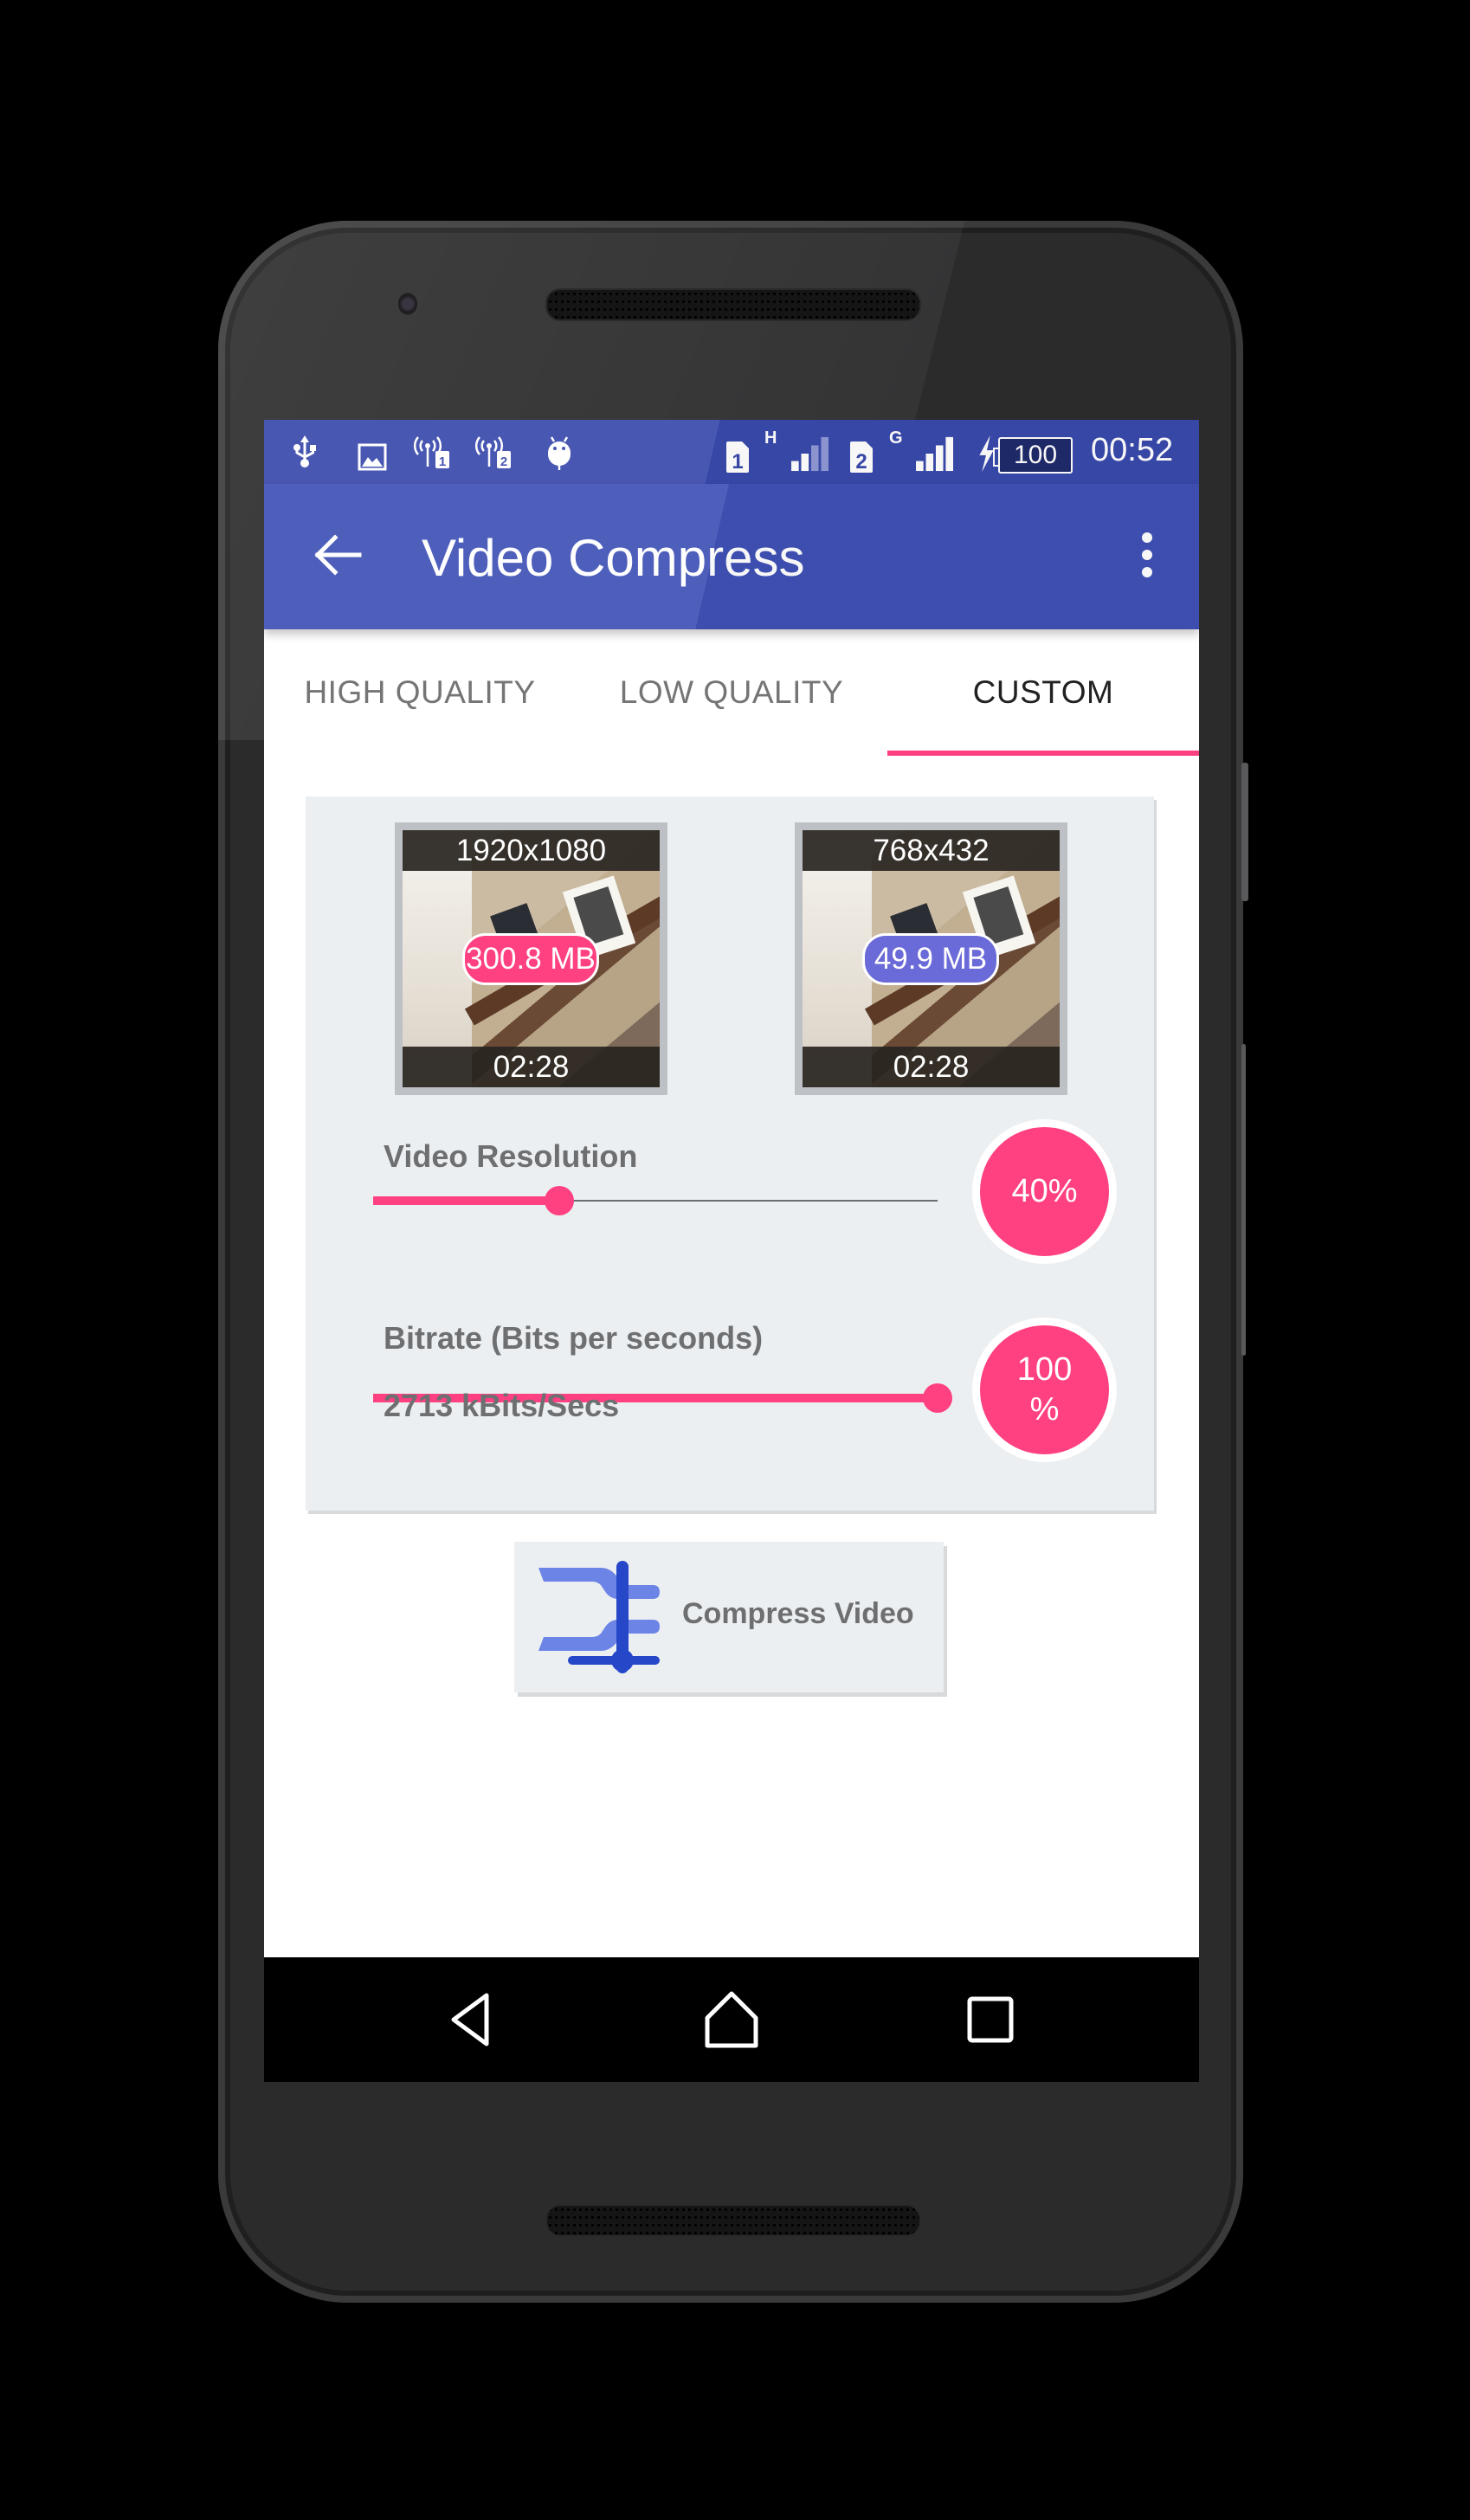 The width and height of the screenshot is (1470, 2520). Describe the element at coordinates (342, 555) in the screenshot. I see `back-arrow-icon` at that location.